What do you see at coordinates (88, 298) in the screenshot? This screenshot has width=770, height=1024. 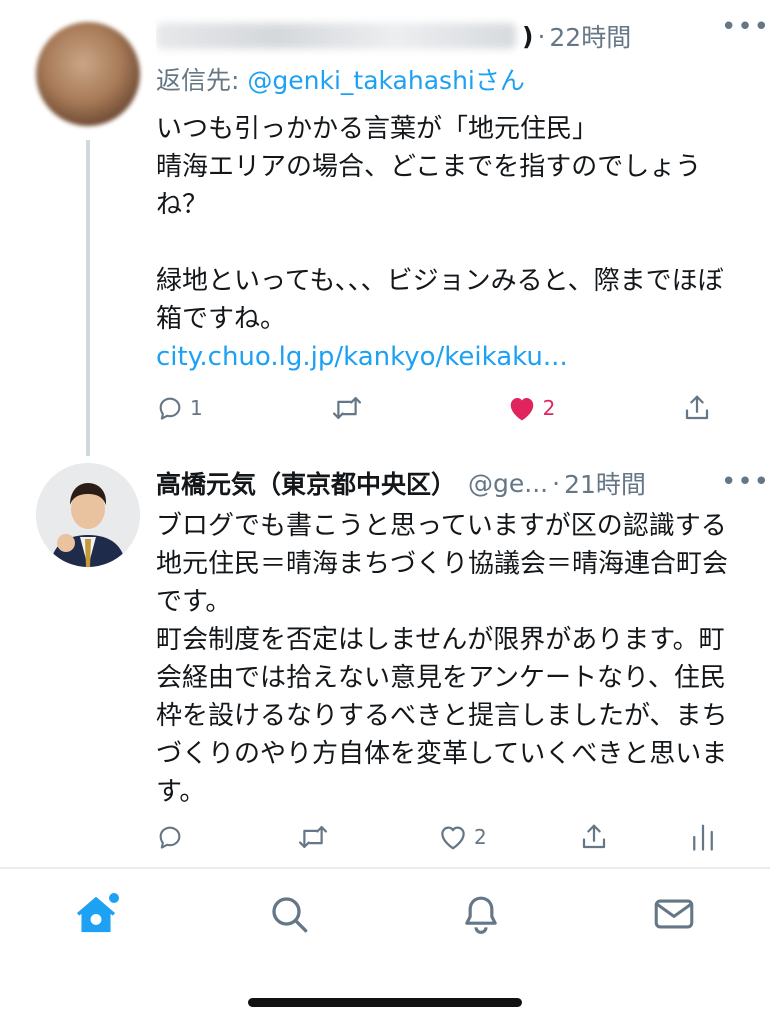 I see `thread-line` at bounding box center [88, 298].